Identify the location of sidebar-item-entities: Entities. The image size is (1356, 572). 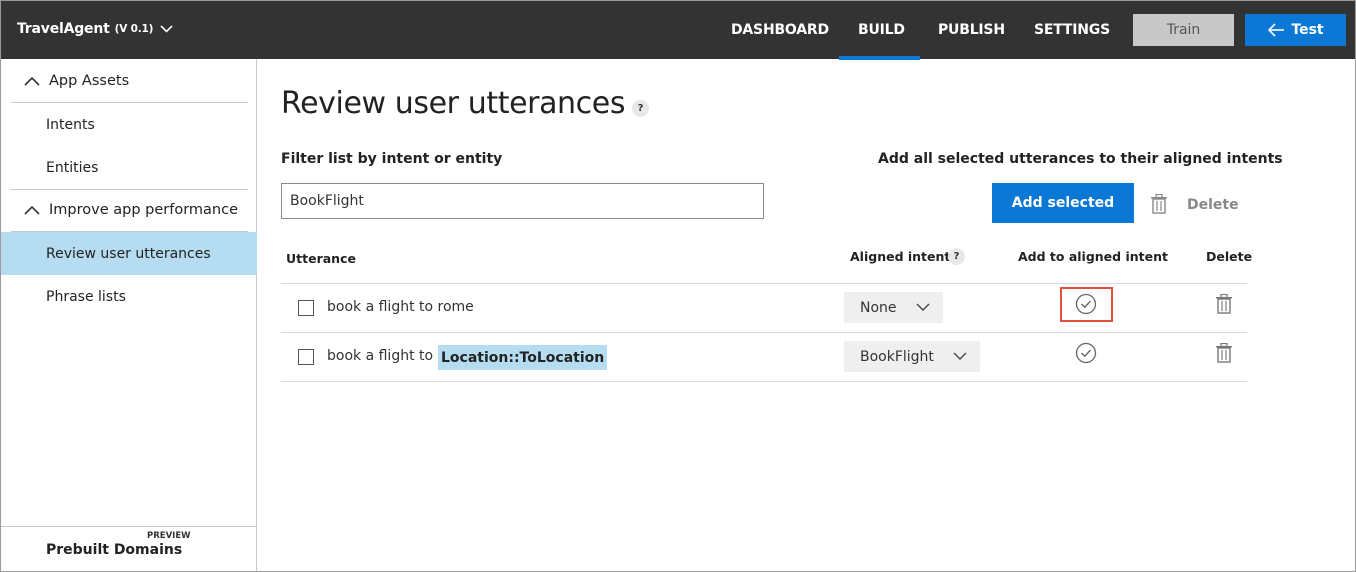
(129, 167).